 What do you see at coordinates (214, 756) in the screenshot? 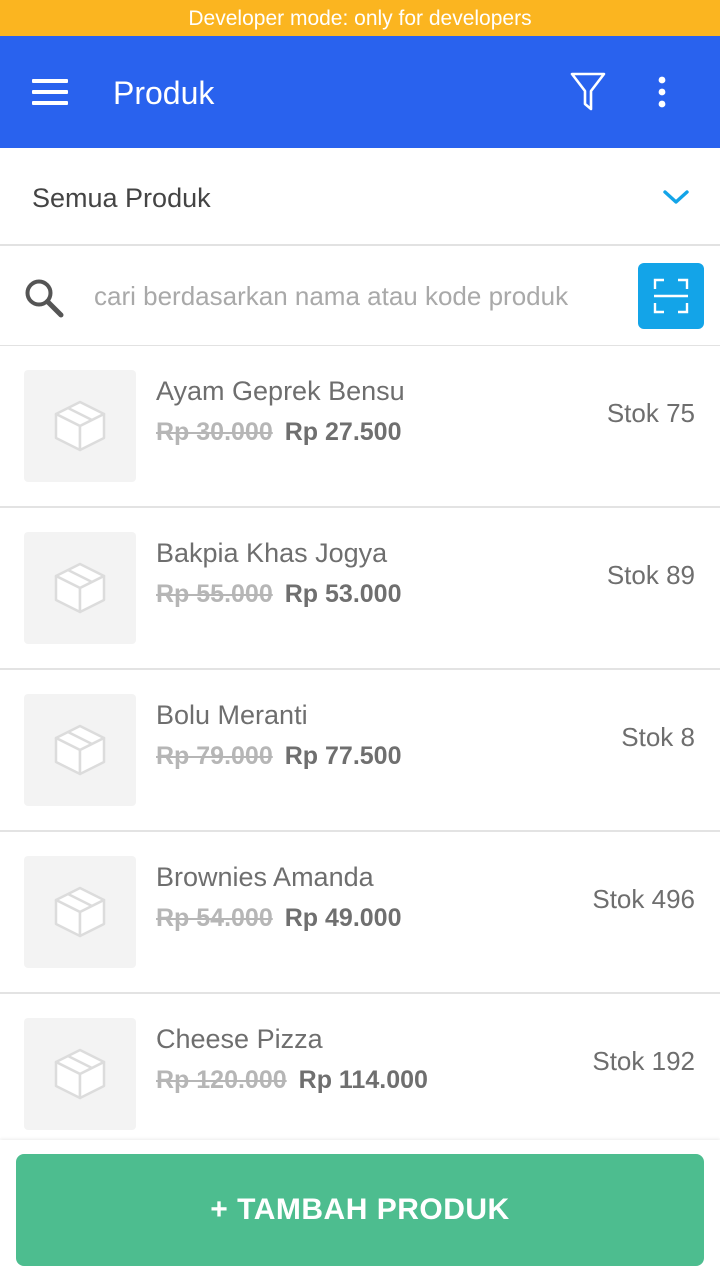
I see `product-original-price: Rp 79.000` at bounding box center [214, 756].